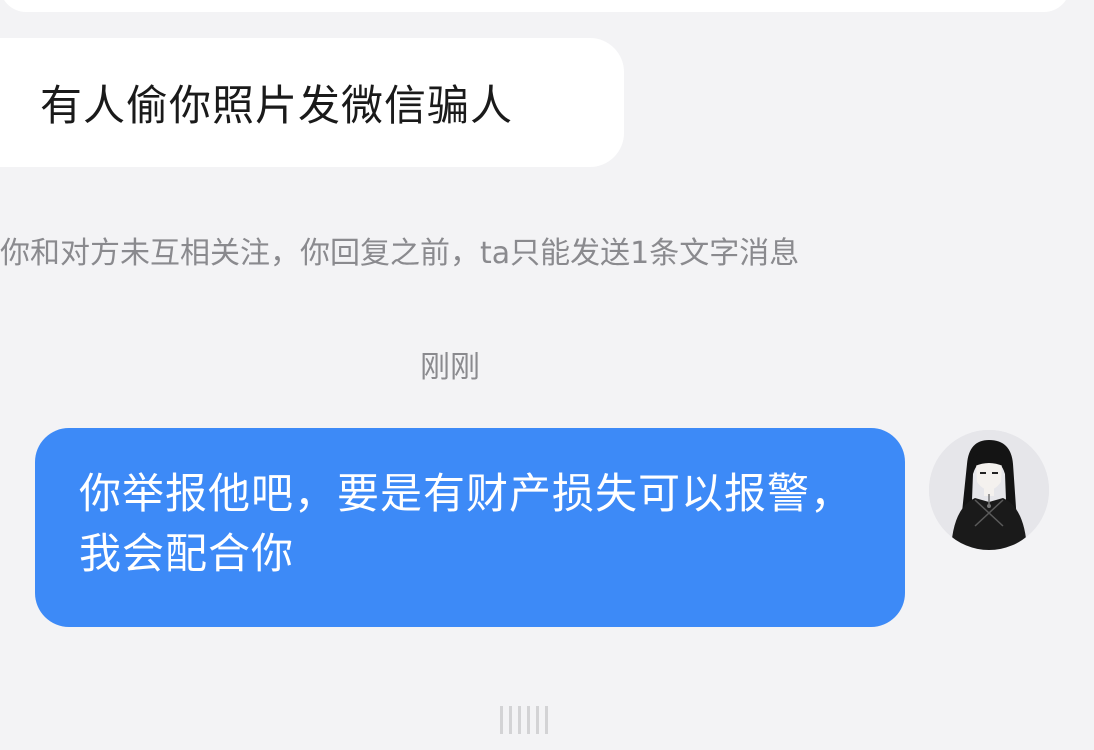 This screenshot has height=750, width=1094. What do you see at coordinates (535, 6) in the screenshot?
I see `previous-message-bubble` at bounding box center [535, 6].